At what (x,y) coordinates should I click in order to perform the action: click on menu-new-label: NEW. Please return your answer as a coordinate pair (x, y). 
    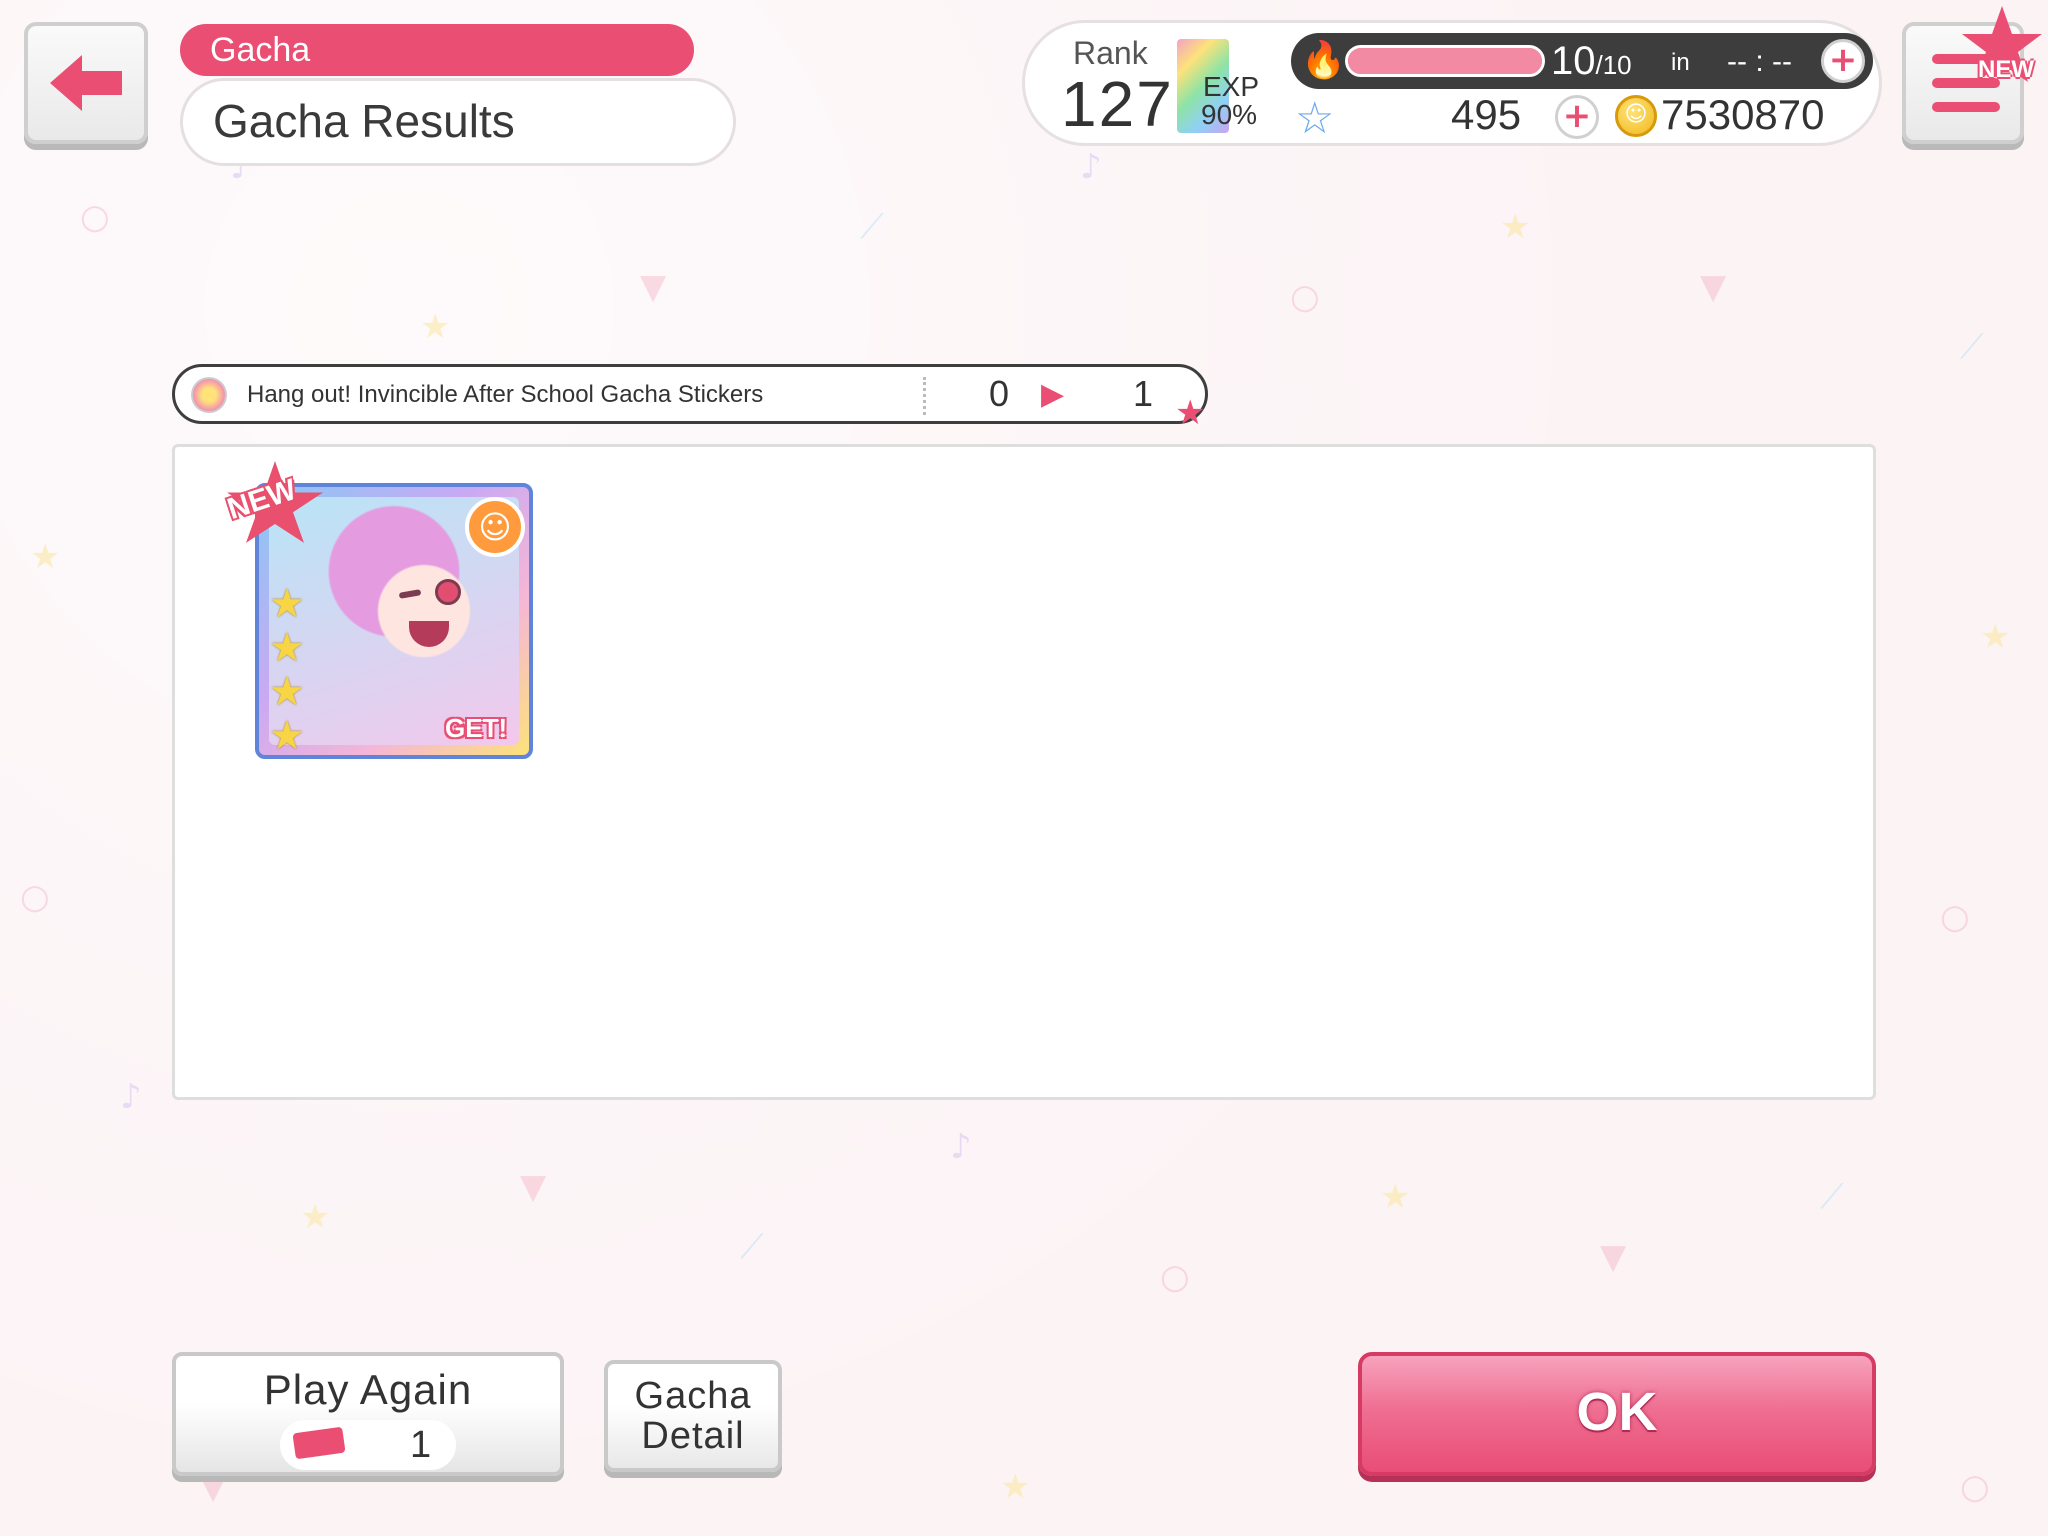
    Looking at the image, I should click on (2006, 69).